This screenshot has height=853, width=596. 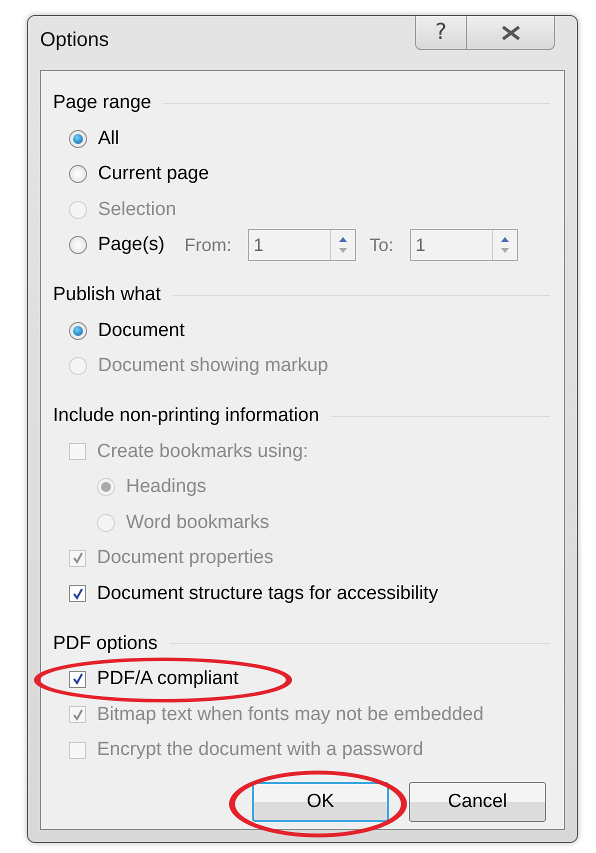 What do you see at coordinates (102, 103) in the screenshot?
I see `section-heading: Page range` at bounding box center [102, 103].